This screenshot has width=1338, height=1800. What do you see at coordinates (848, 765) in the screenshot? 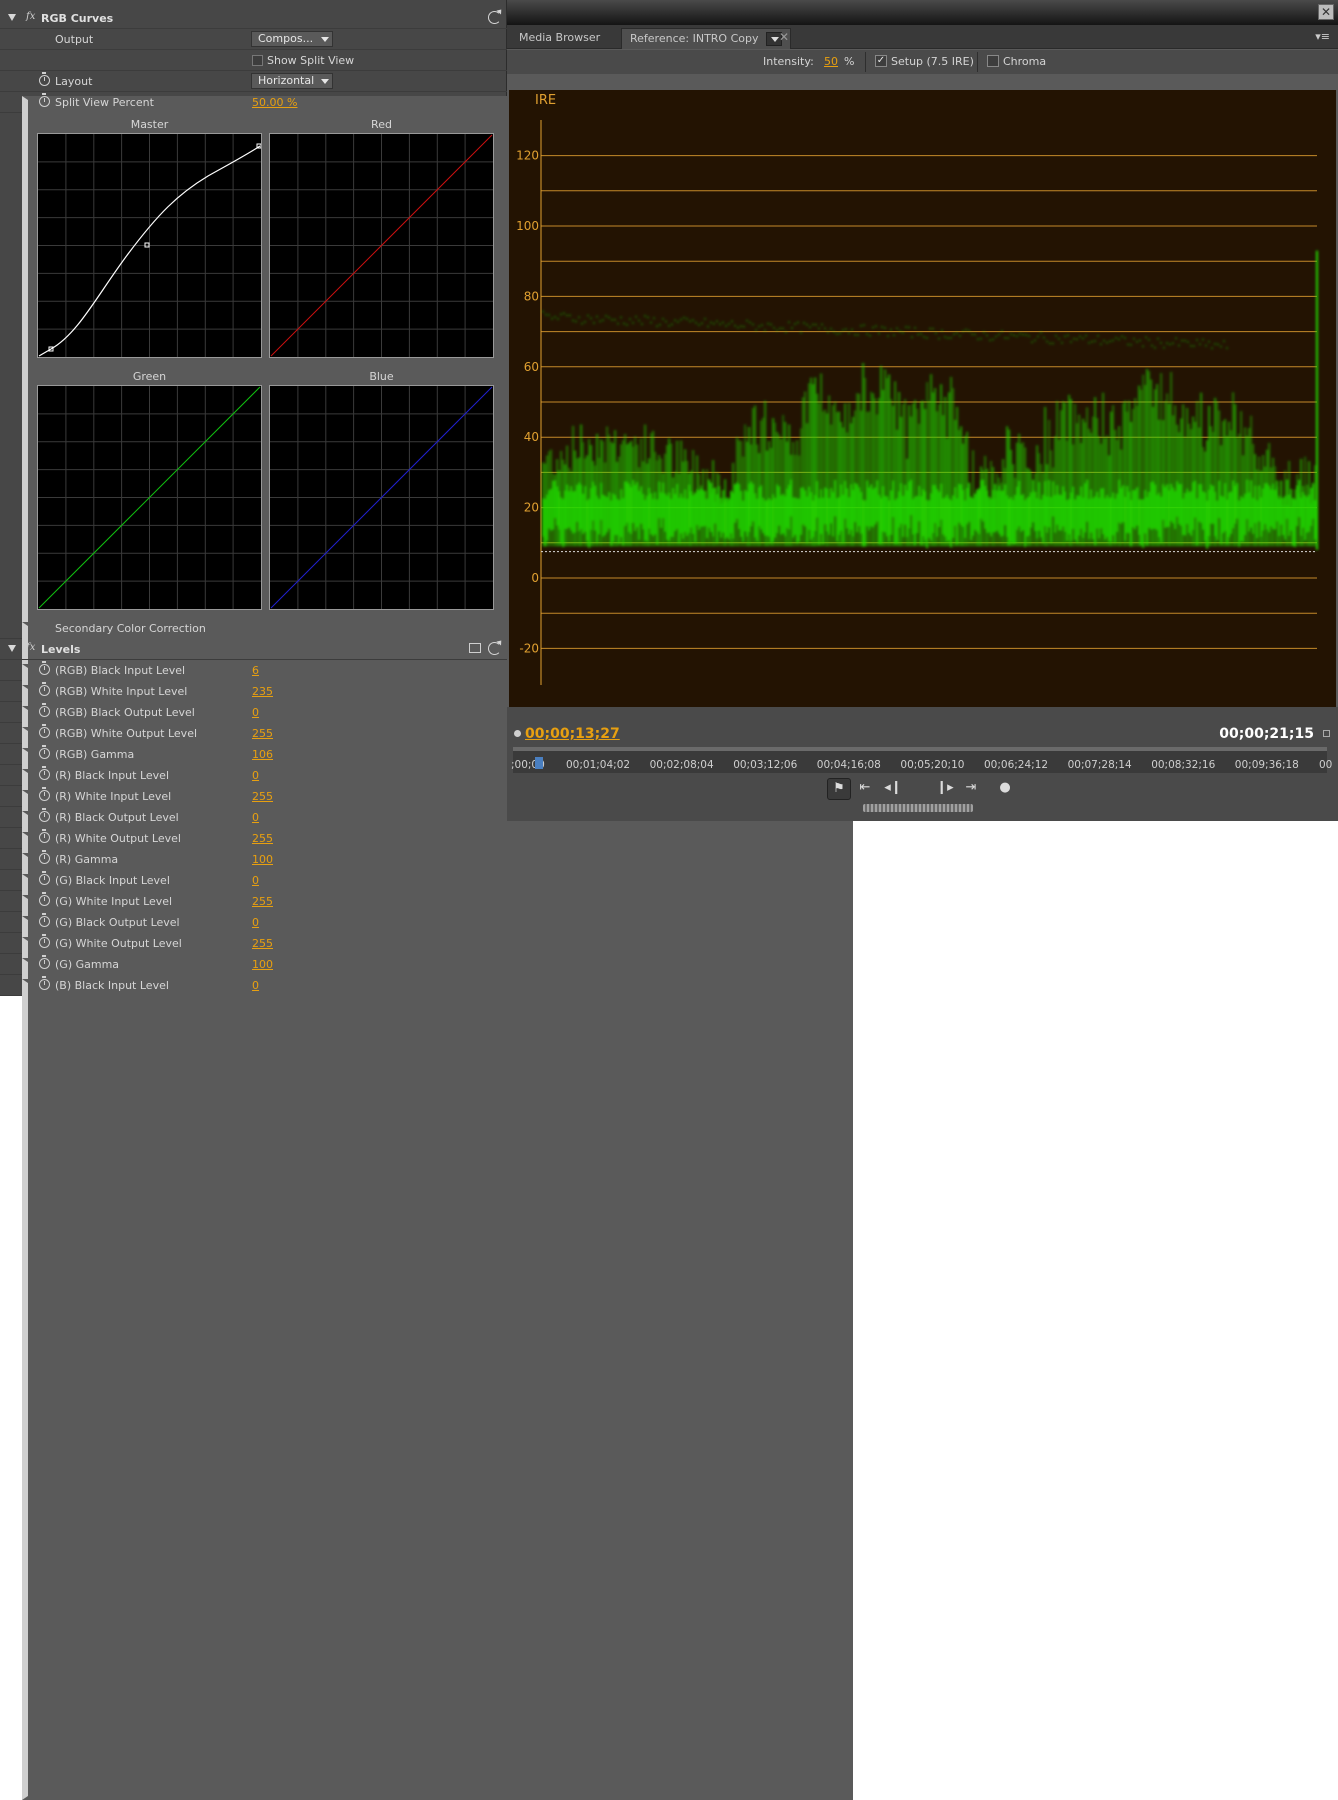
I see `ruler-tick-label: 00;04;16;08` at bounding box center [848, 765].